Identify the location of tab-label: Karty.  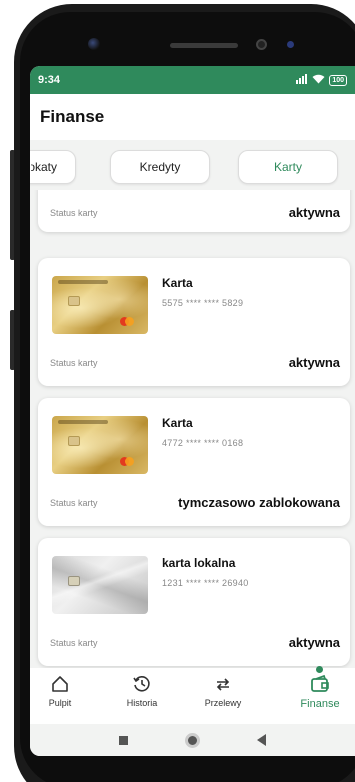
(287, 167).